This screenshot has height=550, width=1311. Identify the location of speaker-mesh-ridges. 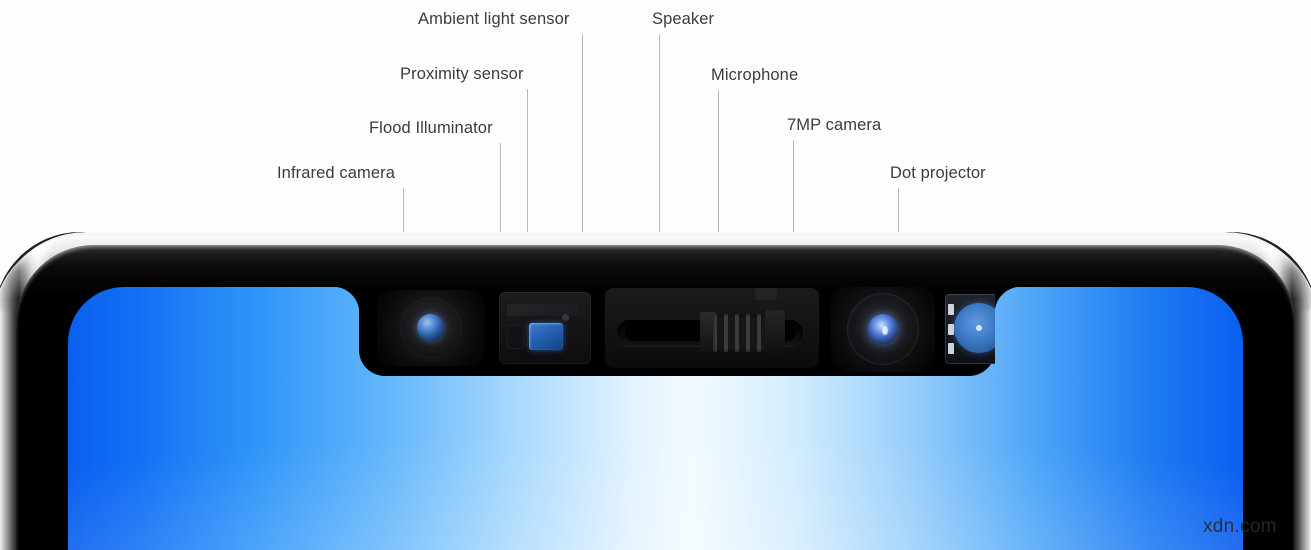
(741, 333).